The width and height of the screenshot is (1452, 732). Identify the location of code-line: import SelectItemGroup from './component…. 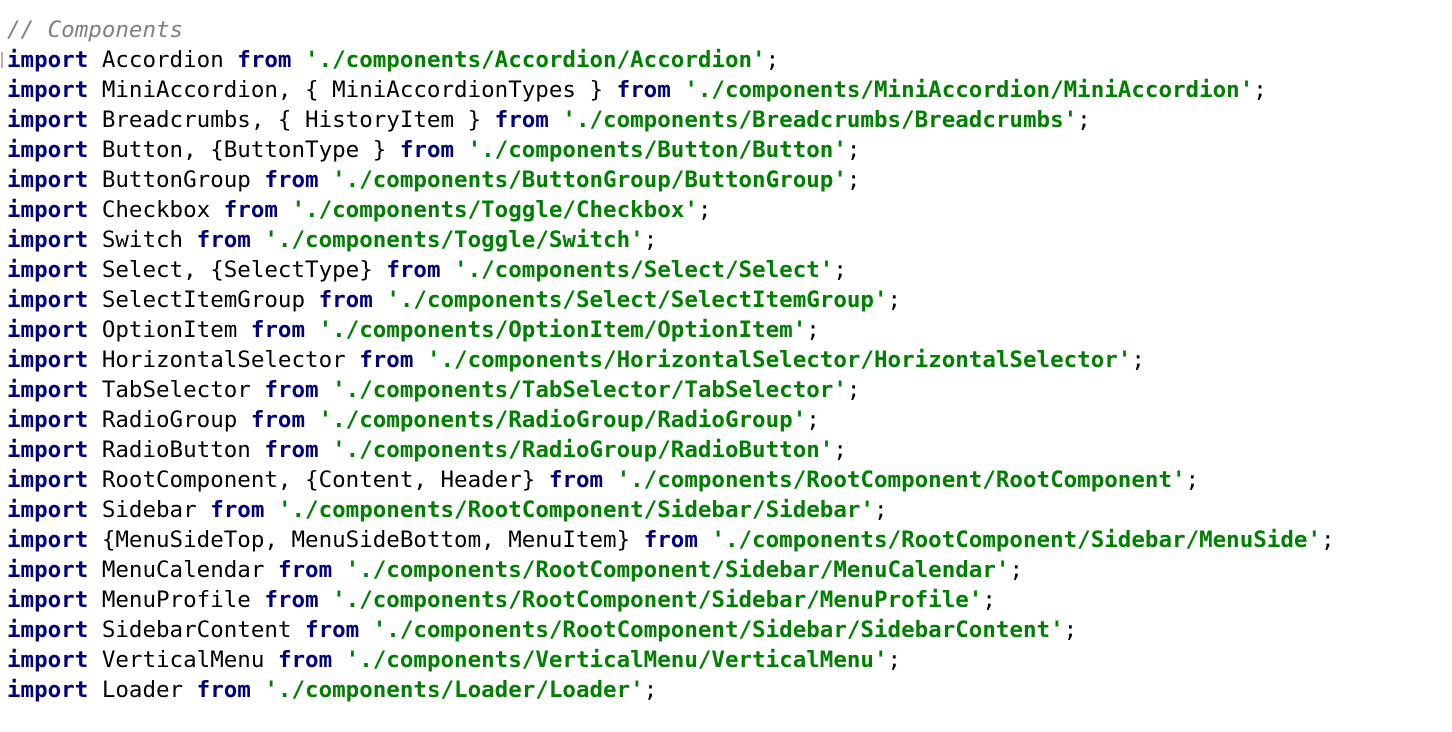
(454, 300).